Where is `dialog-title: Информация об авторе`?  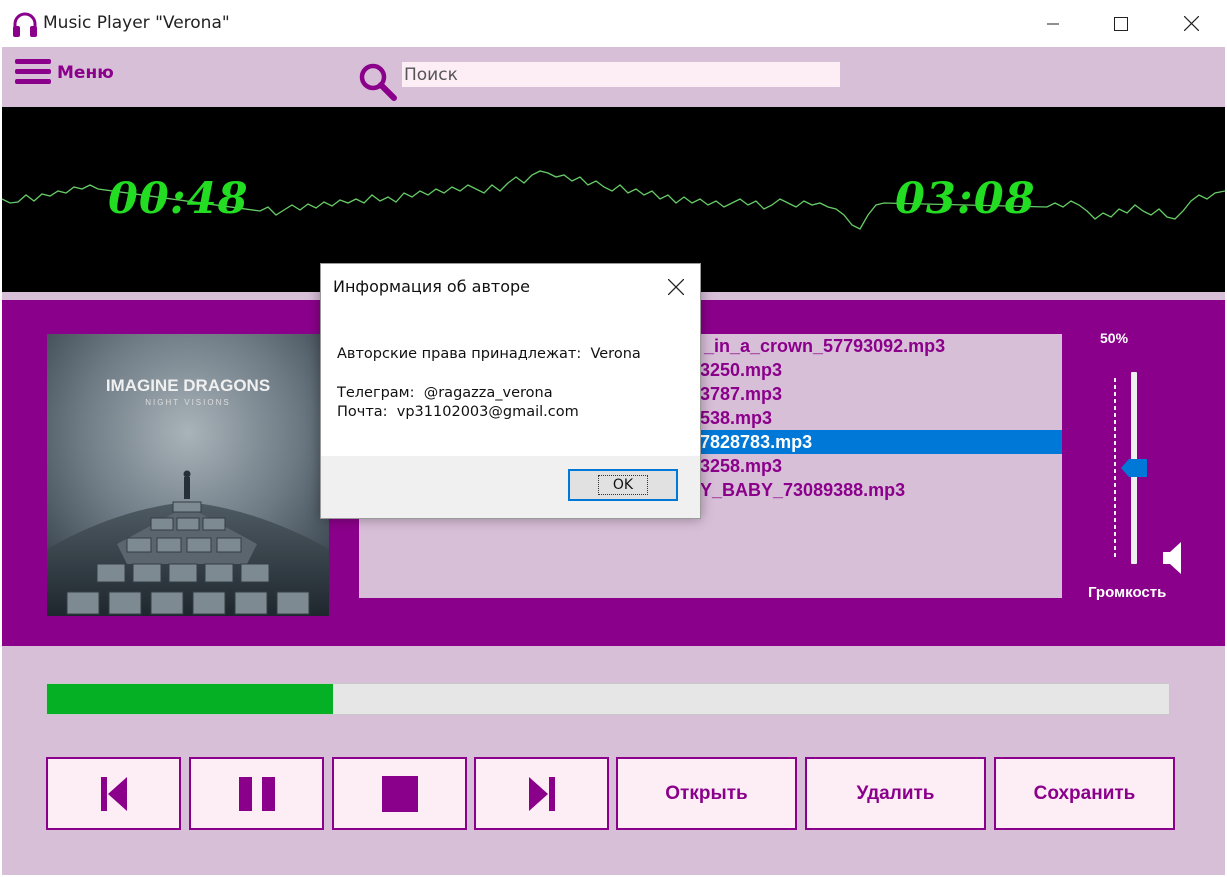 dialog-title: Информация об авторе is located at coordinates (432, 286).